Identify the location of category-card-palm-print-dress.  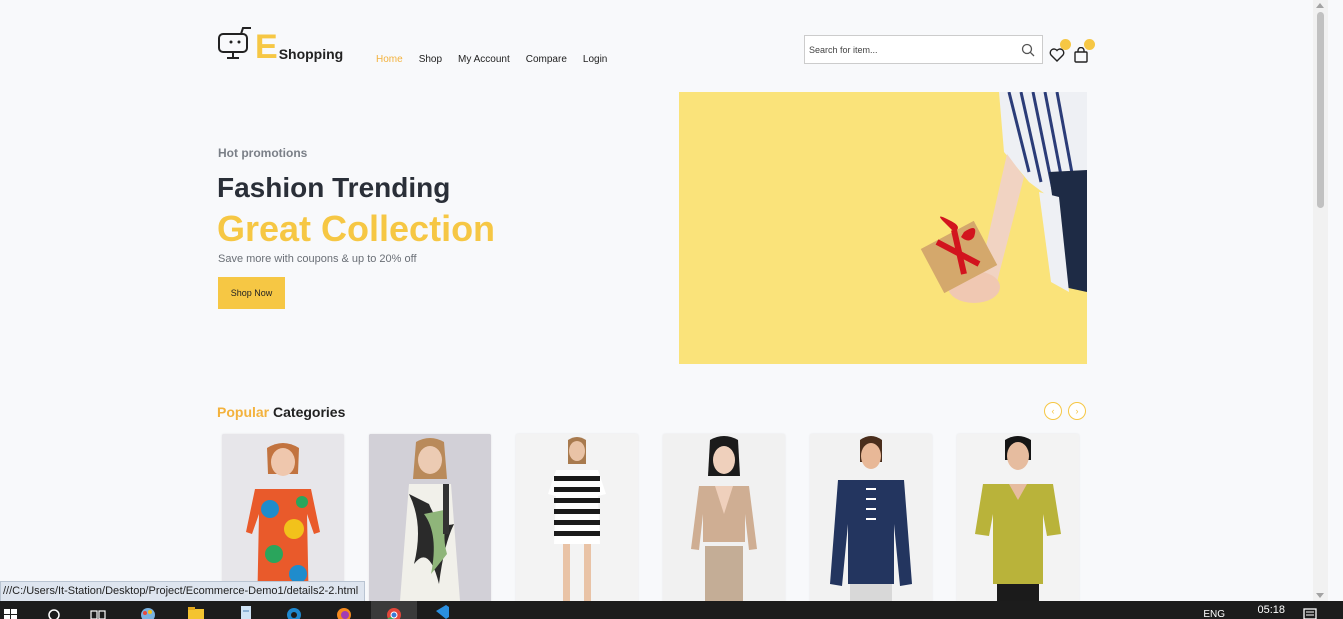
(430, 517).